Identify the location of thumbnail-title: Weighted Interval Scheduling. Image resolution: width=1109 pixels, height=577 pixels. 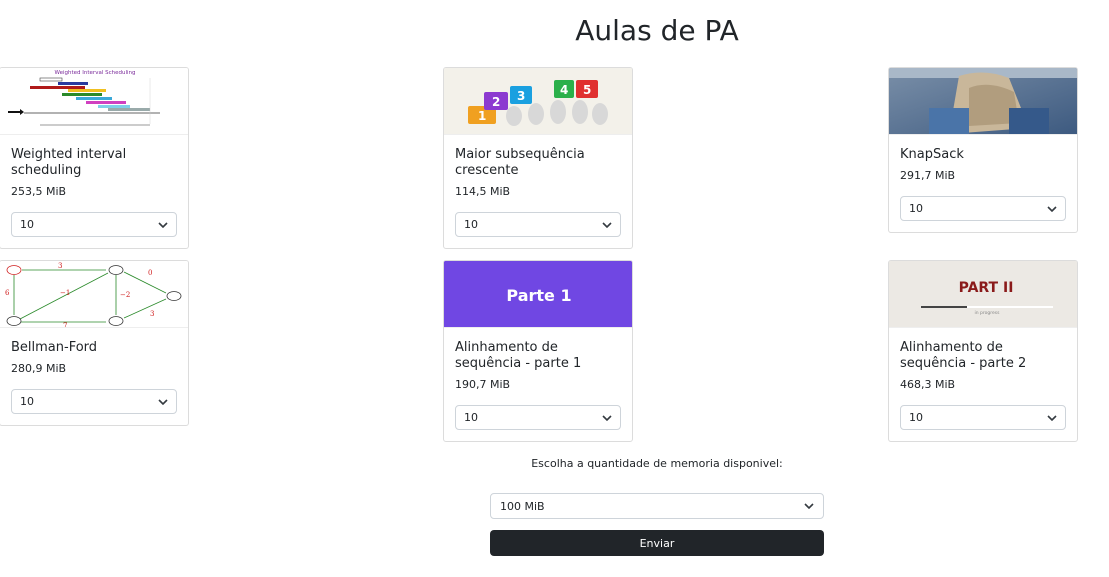
(95, 73).